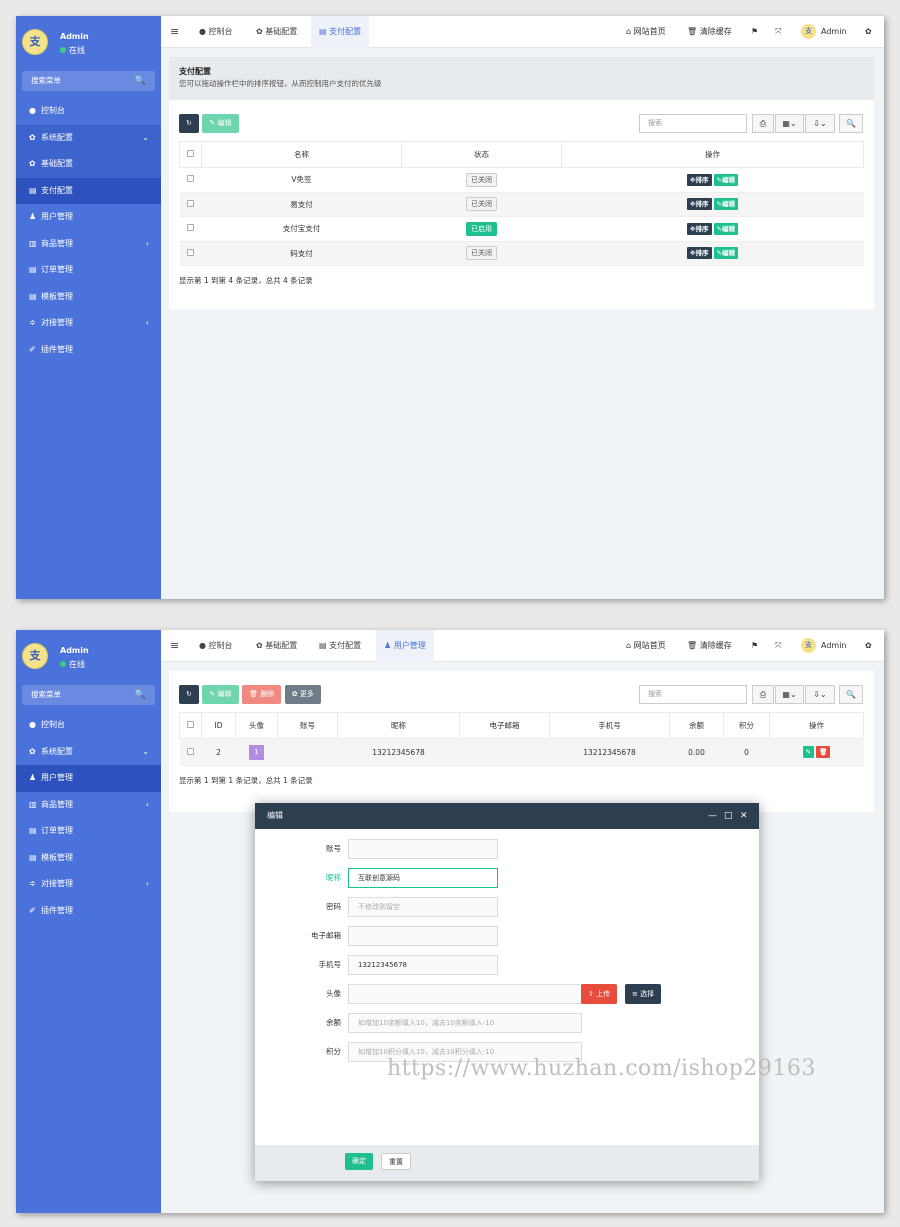 This screenshot has width=900, height=1227. Describe the element at coordinates (302, 694) in the screenshot. I see `more-button: ✿ 更多` at that location.